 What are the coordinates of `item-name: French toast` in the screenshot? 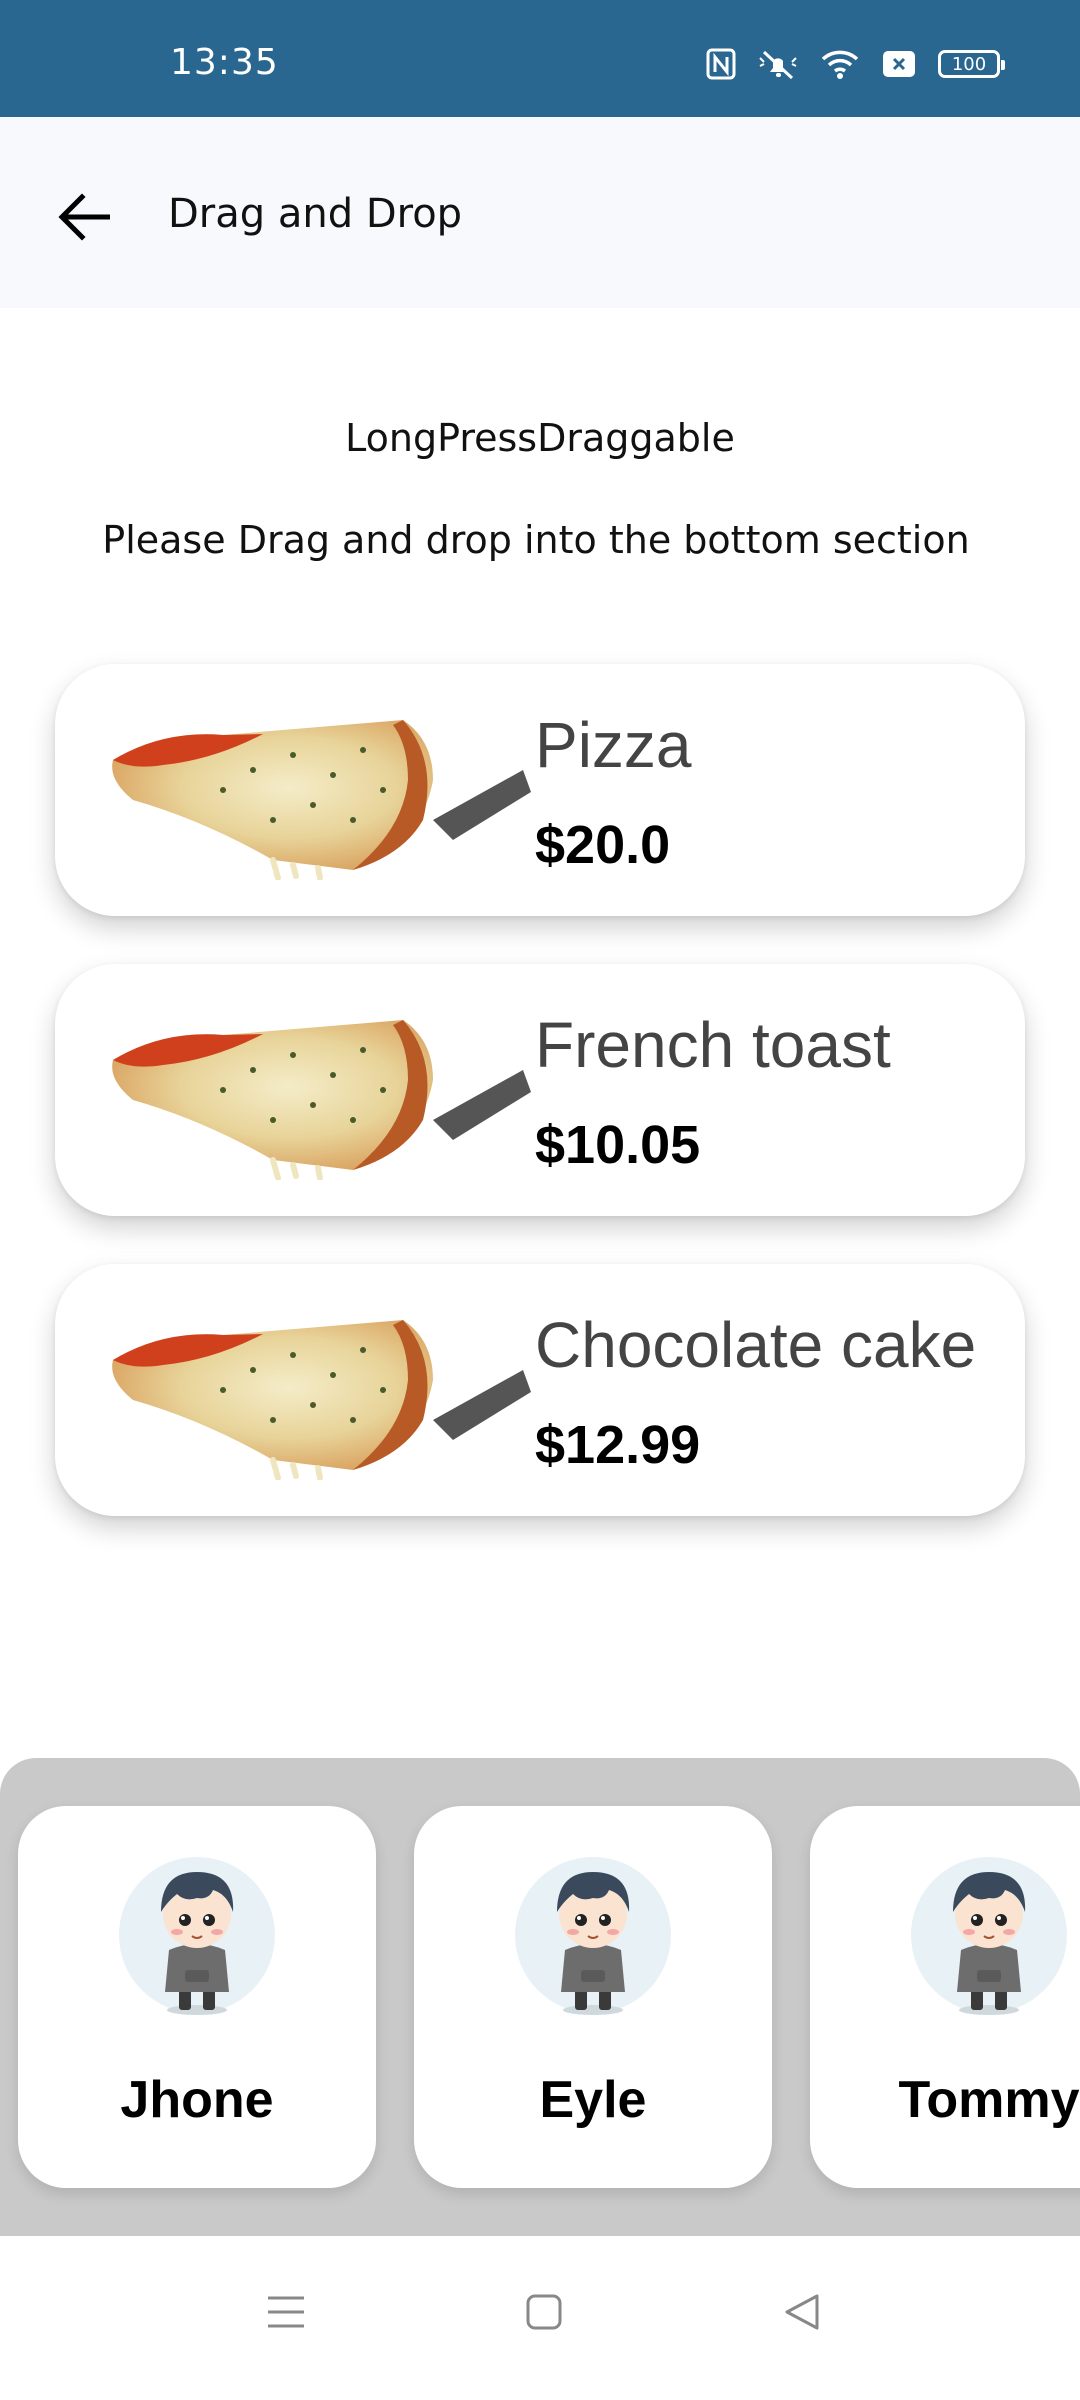 It's located at (713, 1045).